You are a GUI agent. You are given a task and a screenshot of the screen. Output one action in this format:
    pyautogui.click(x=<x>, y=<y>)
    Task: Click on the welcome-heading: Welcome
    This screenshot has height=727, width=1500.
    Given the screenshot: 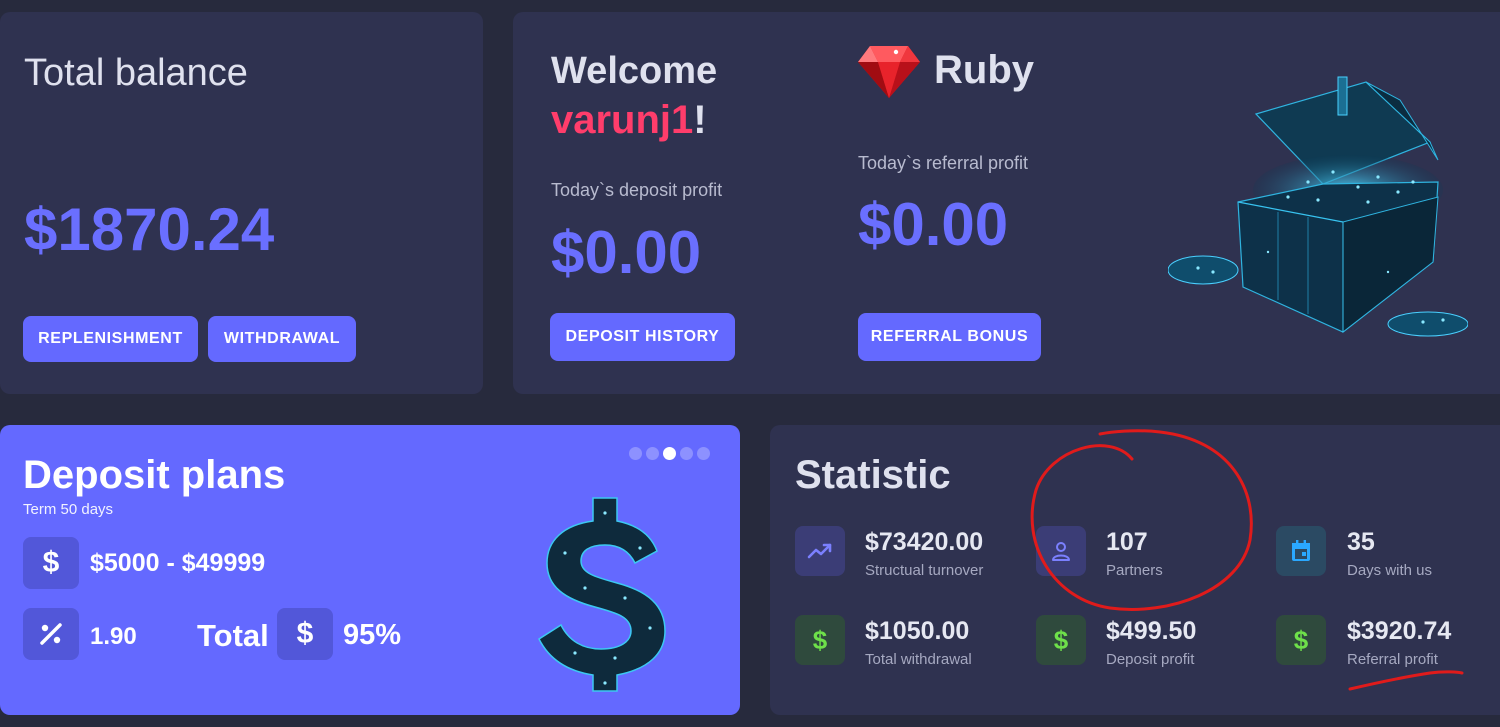 What is the action you would take?
    pyautogui.click(x=634, y=71)
    